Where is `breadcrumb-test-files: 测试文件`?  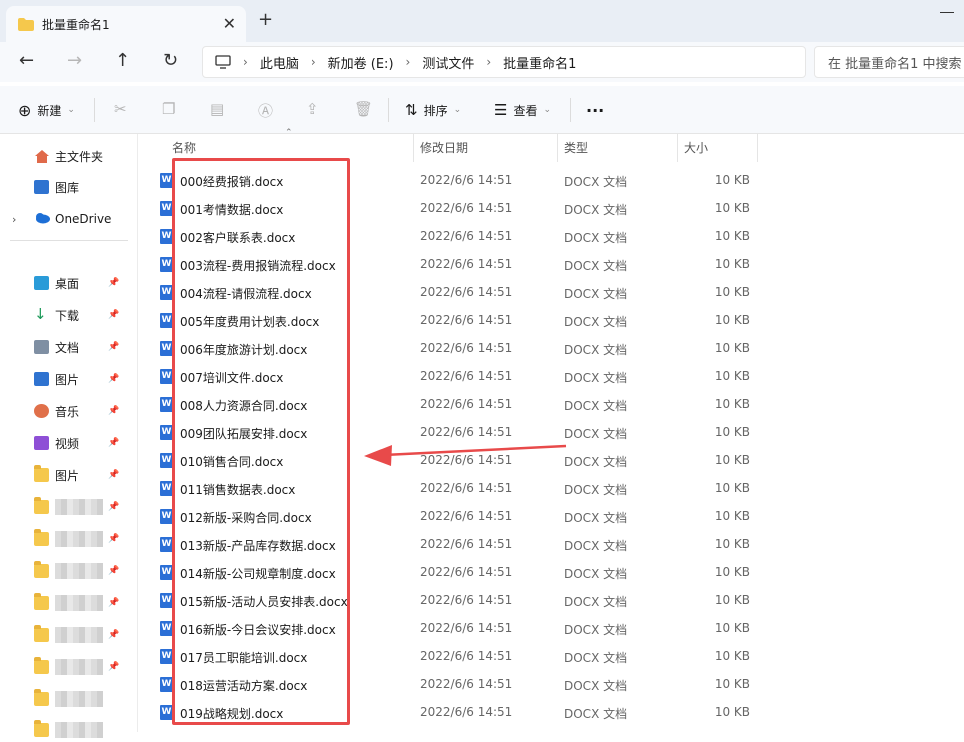
breadcrumb-test-files: 测试文件 is located at coordinates (448, 62).